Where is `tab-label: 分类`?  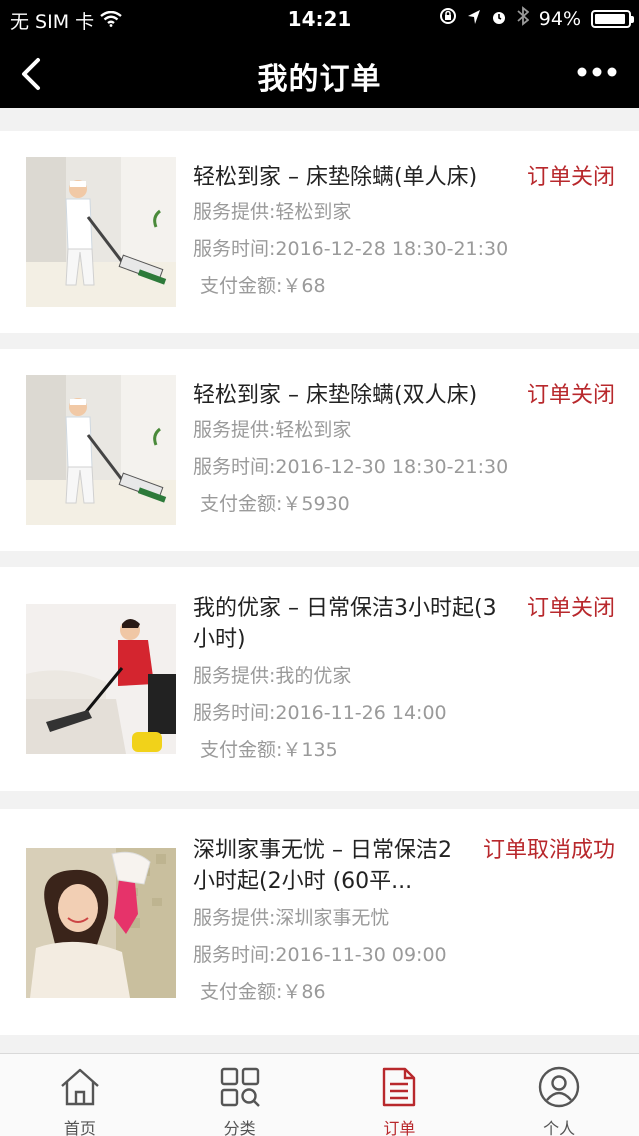 tab-label: 分类 is located at coordinates (239, 1127).